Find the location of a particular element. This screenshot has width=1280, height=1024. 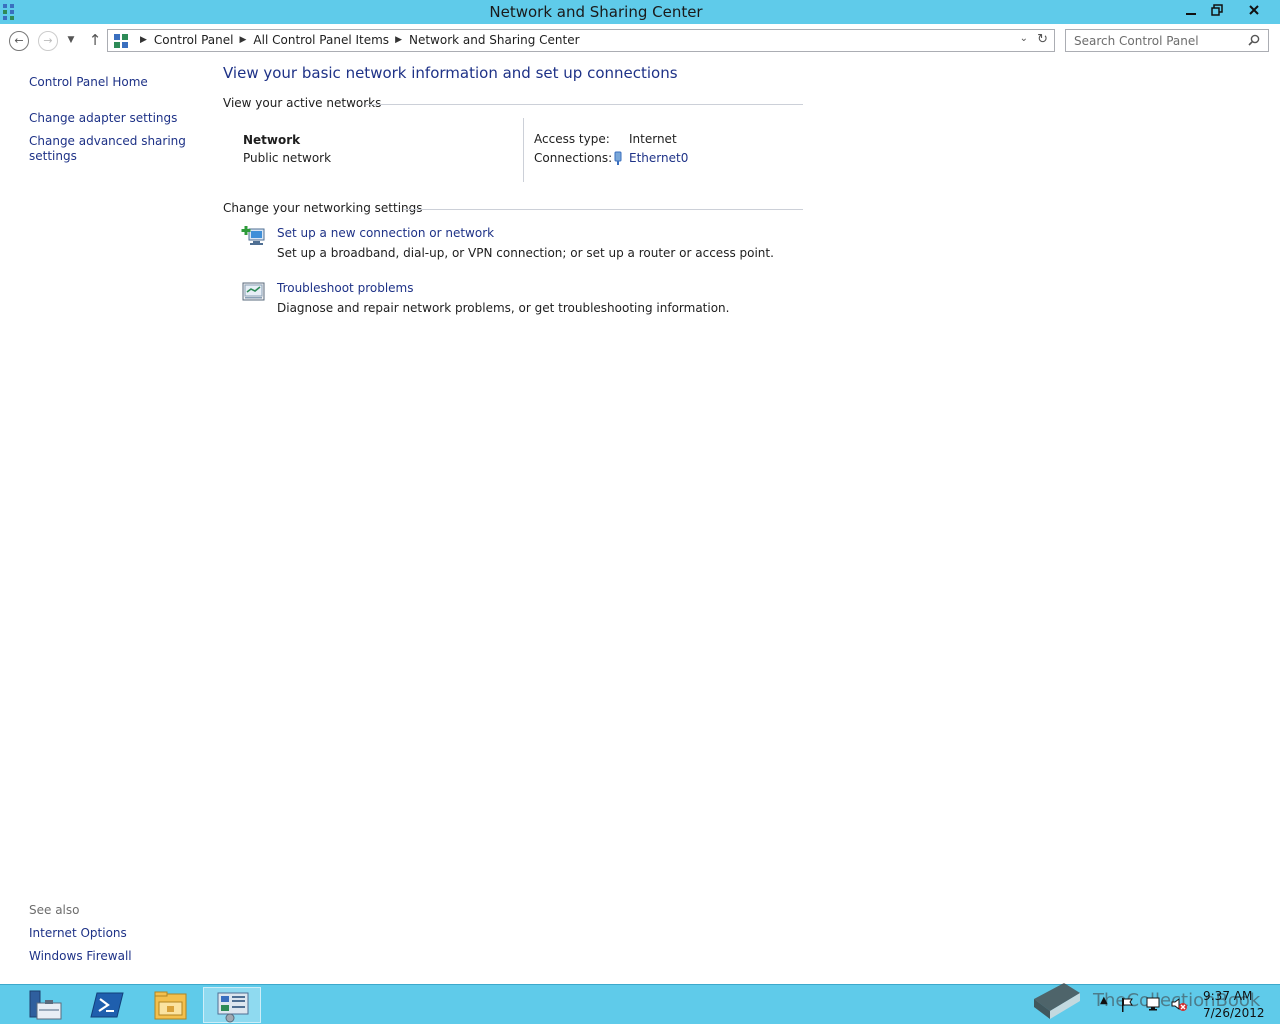

up-button: ↑ is located at coordinates (95, 41).